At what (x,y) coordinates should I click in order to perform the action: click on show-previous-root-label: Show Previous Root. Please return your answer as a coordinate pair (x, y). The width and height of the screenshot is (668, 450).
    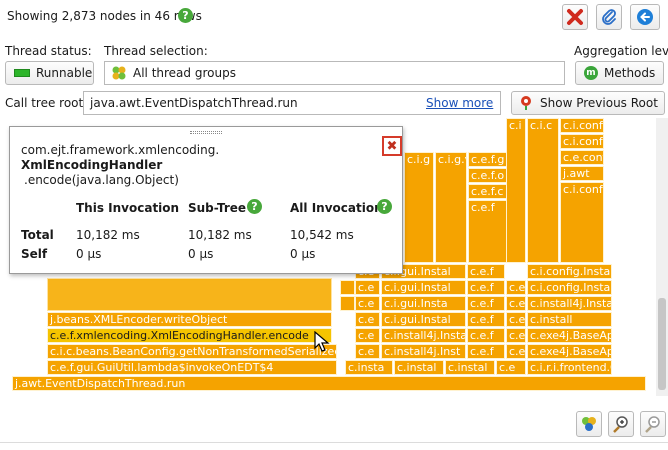
    Looking at the image, I should click on (599, 103).